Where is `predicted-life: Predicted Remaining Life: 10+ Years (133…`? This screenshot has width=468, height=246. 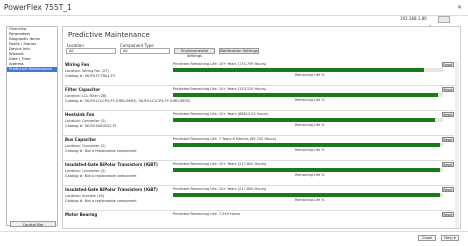
predicted-life: Predicted Remaining Life: 10+ Years (133… is located at coordinates (220, 89).